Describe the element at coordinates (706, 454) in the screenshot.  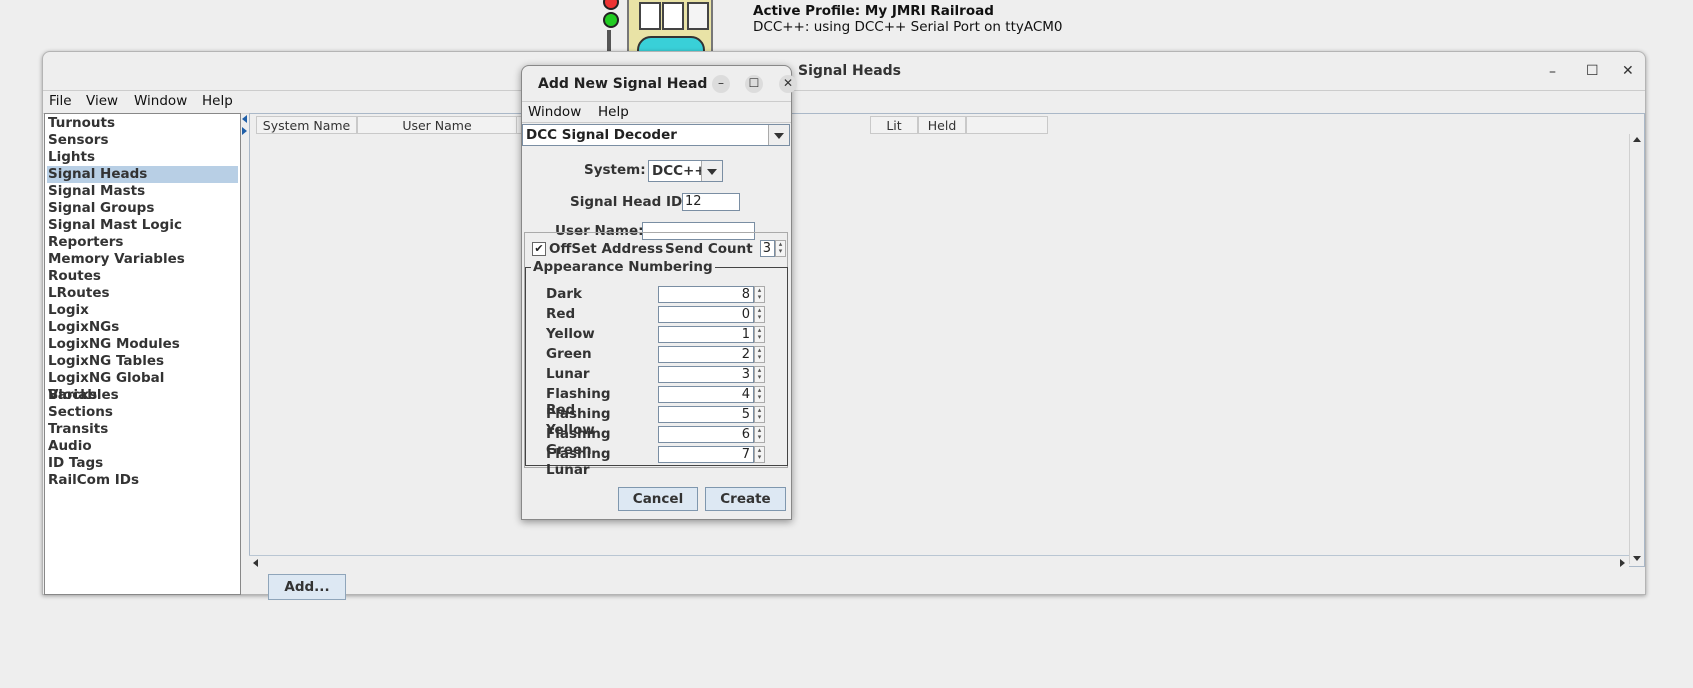
I see `appearance-value-spinner: 7` at that location.